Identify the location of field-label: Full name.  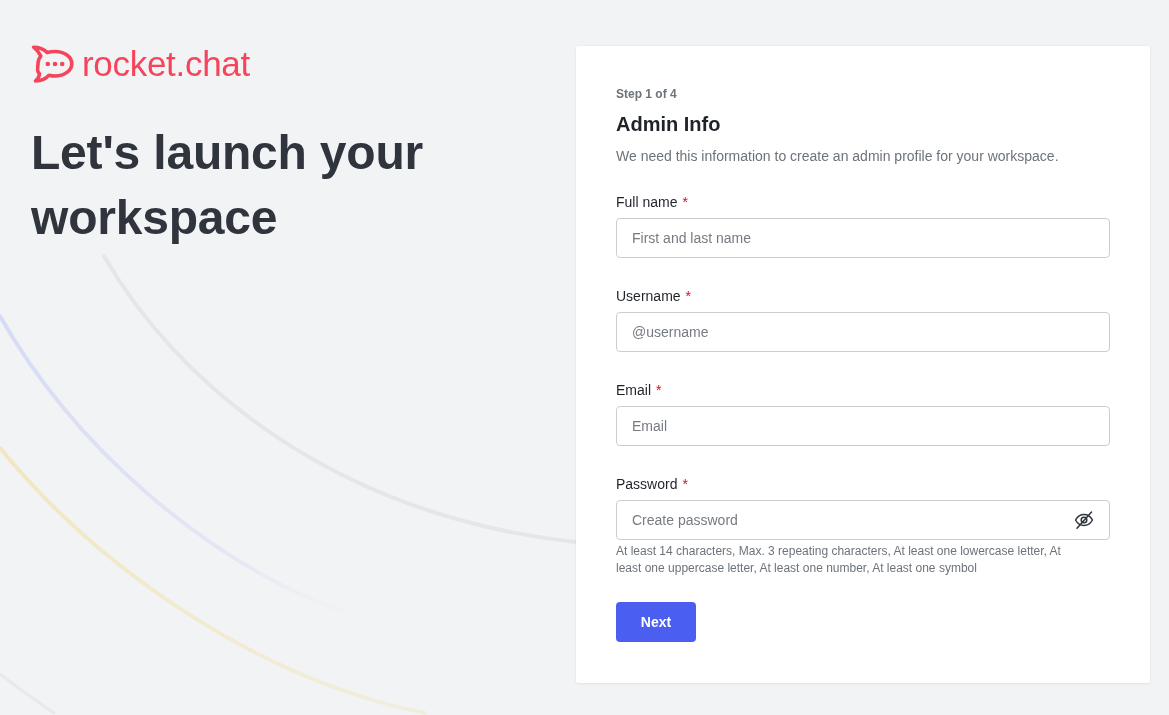
(647, 202).